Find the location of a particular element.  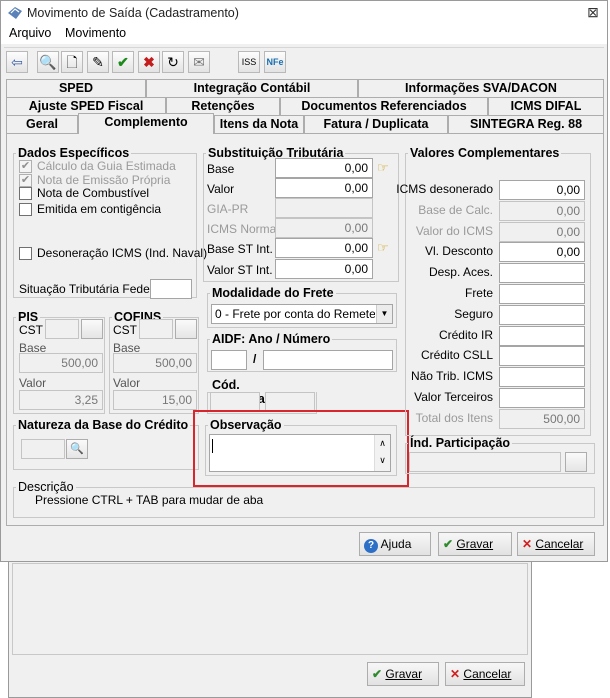

exit-icon: ⇦ is located at coordinates (17, 62).